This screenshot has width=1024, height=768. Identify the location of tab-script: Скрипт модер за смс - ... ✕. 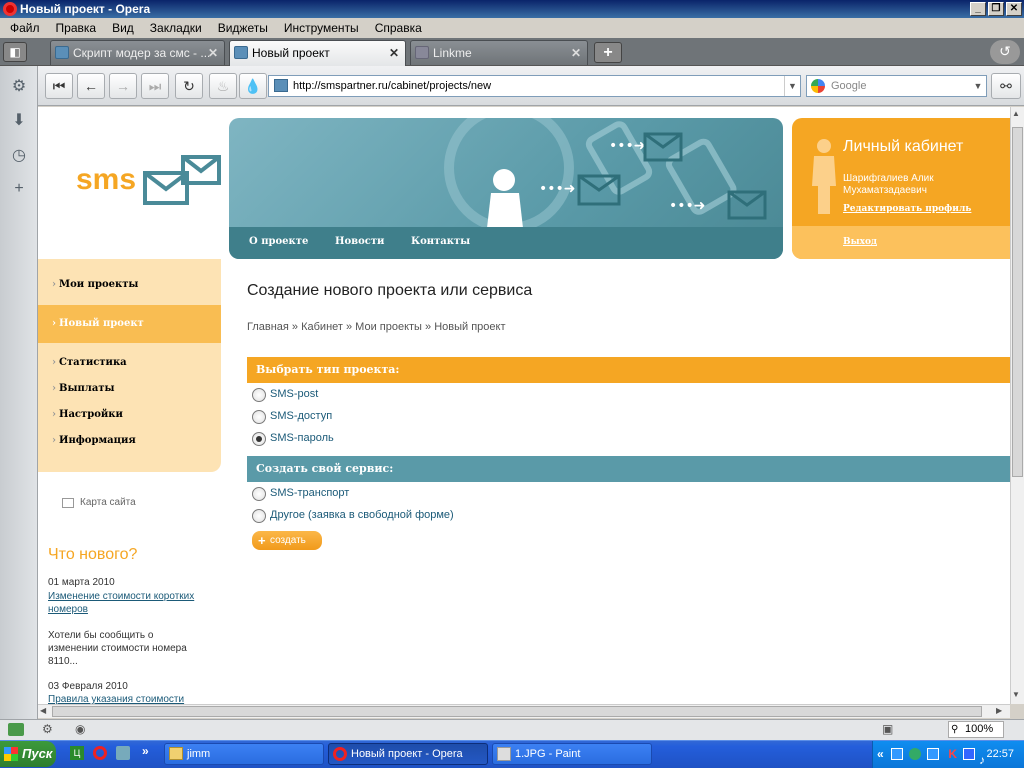
(137, 52).